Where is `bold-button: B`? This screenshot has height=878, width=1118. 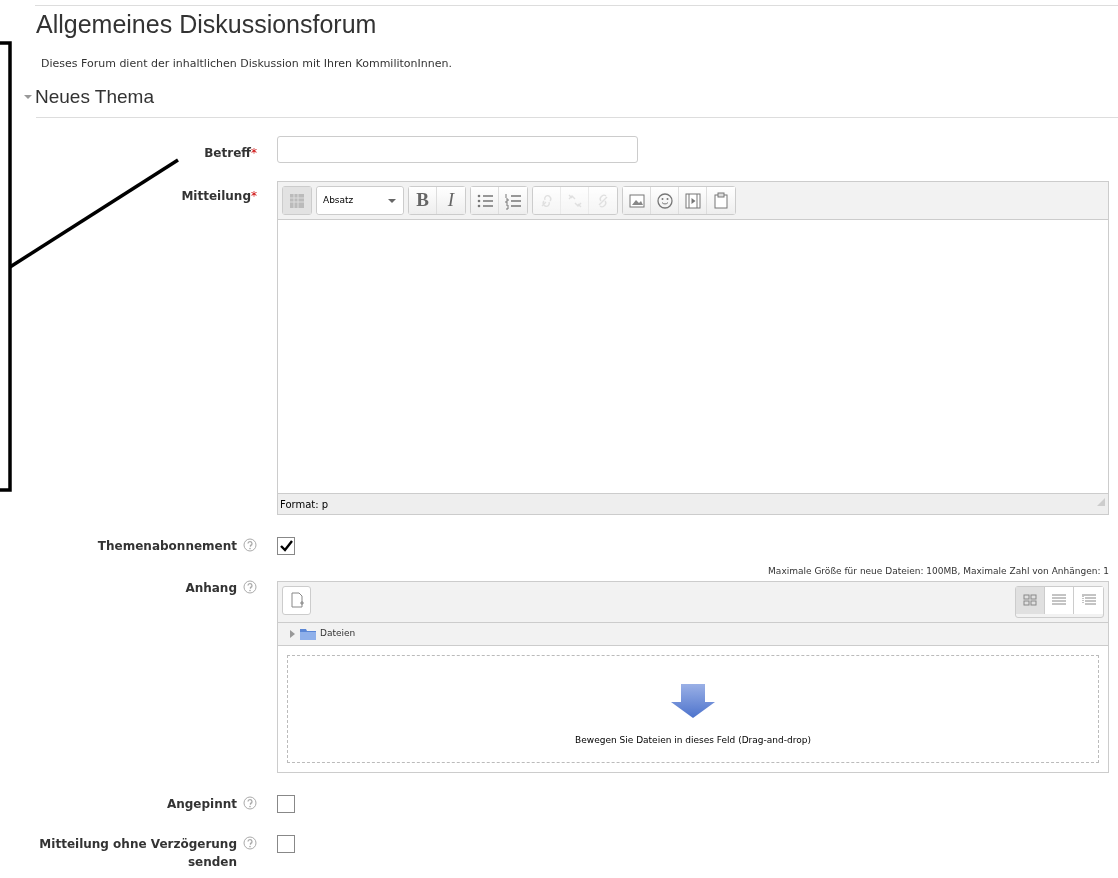
bold-button: B is located at coordinates (423, 200).